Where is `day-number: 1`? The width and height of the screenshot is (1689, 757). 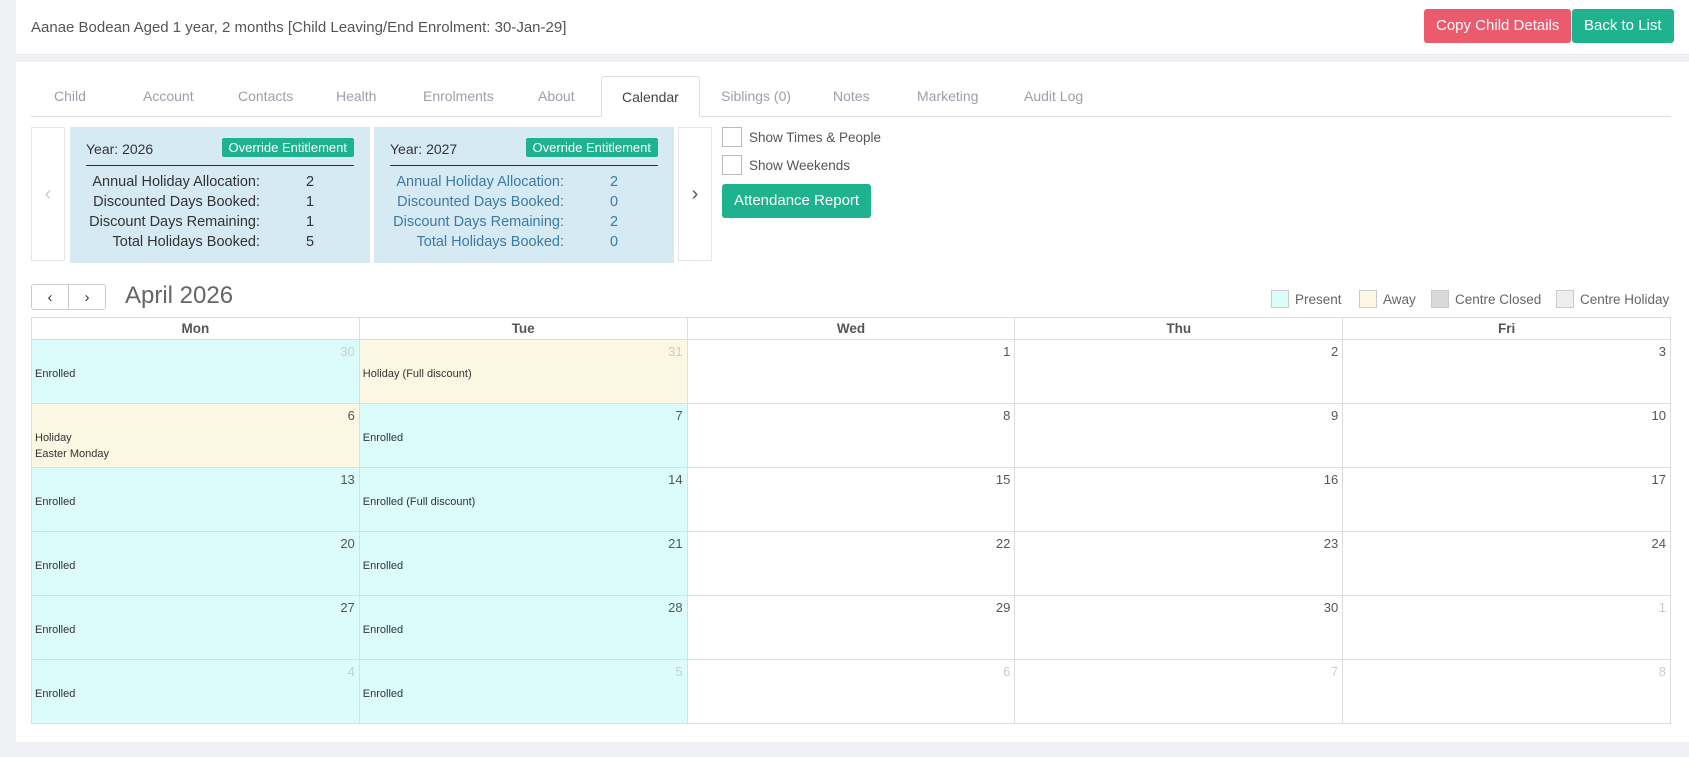 day-number: 1 is located at coordinates (1007, 351).